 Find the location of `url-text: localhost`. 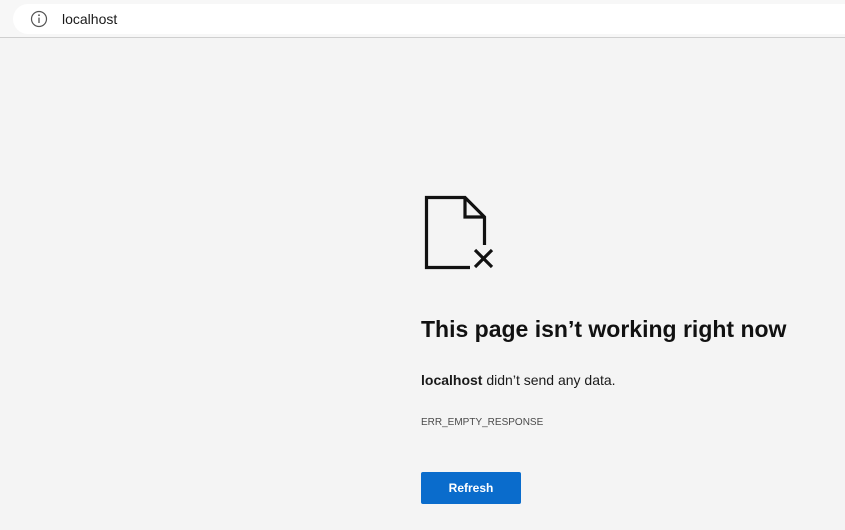

url-text: localhost is located at coordinates (89, 19).